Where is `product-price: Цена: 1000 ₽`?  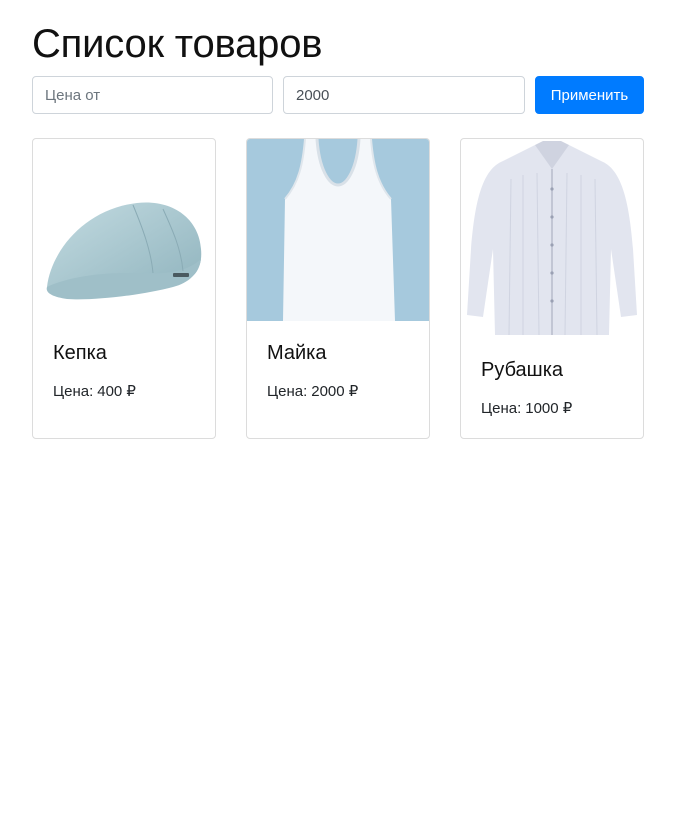 product-price: Цена: 1000 ₽ is located at coordinates (526, 408).